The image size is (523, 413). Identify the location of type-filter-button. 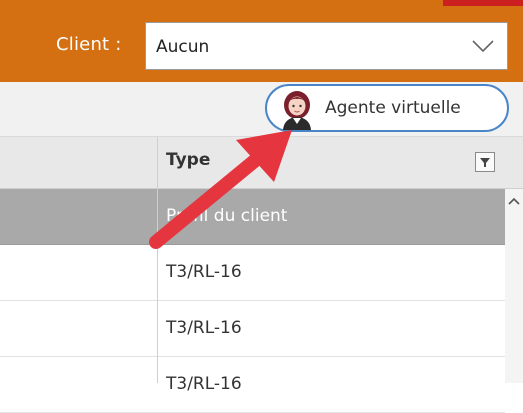
(485, 162).